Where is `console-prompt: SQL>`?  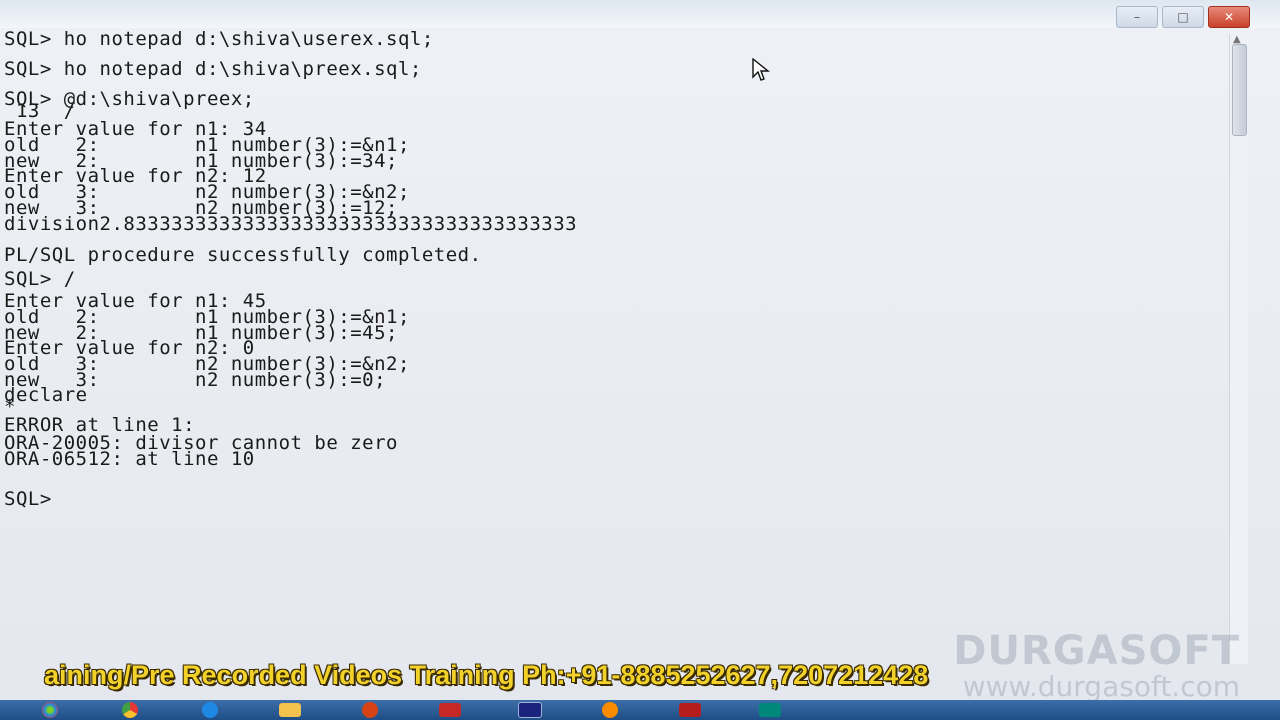 console-prompt: SQL> is located at coordinates (28, 499).